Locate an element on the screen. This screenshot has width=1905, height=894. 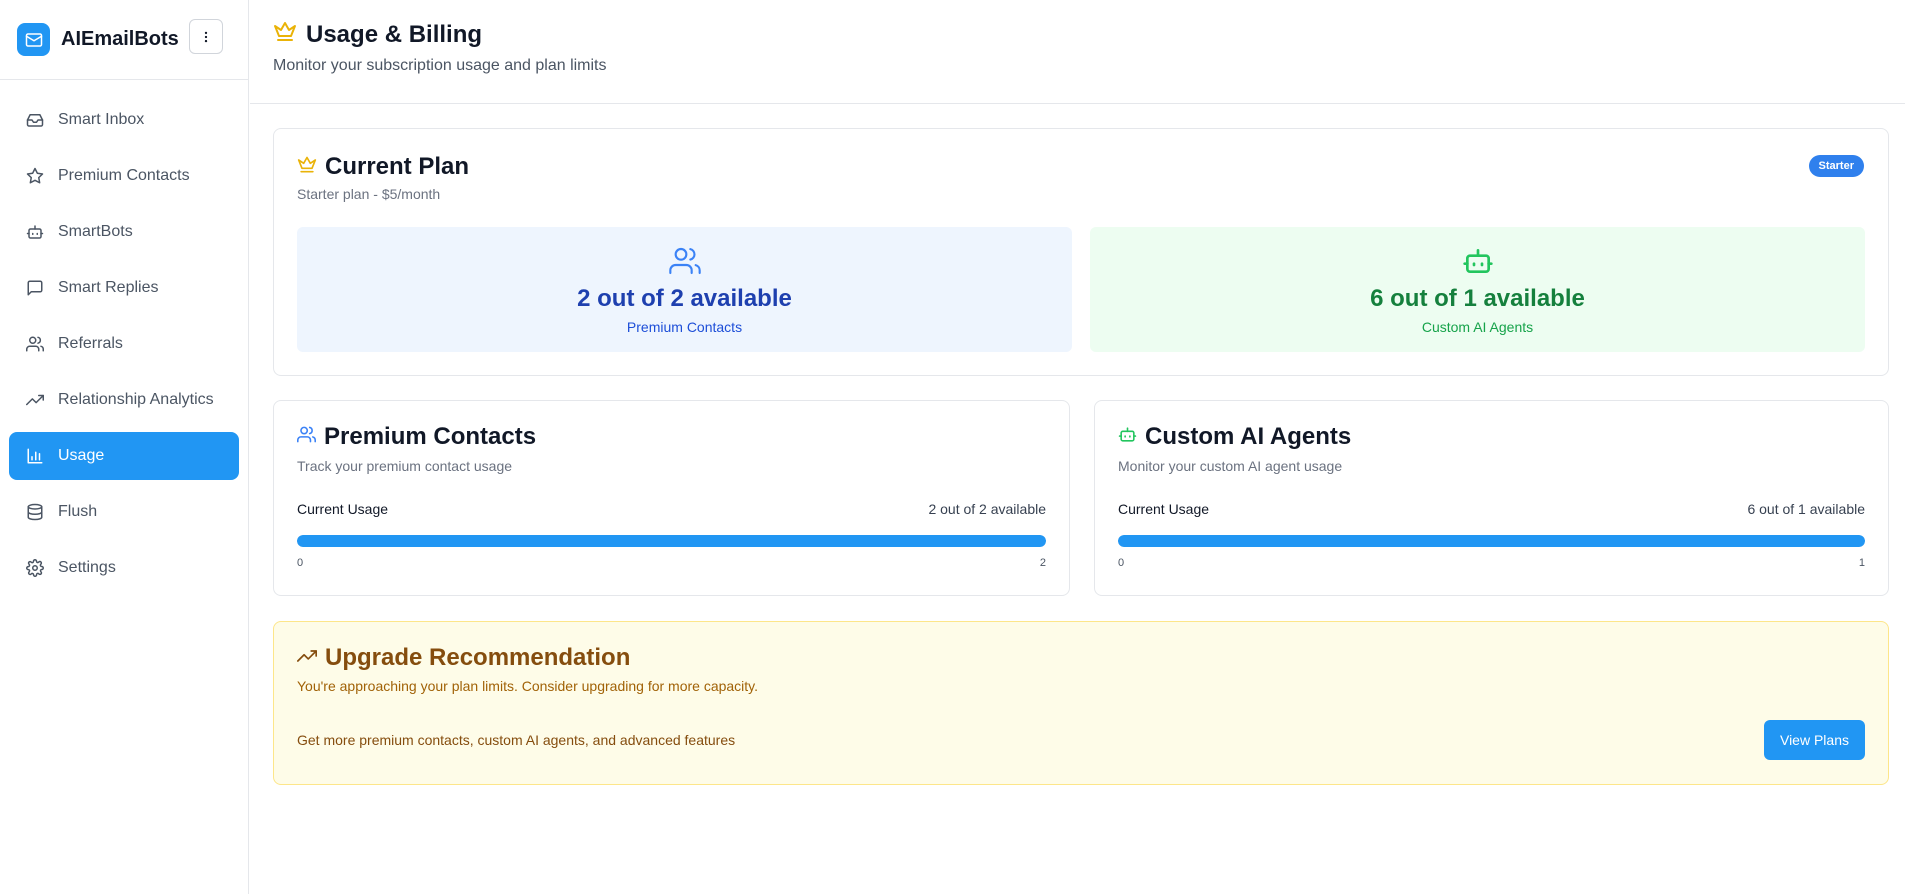
sidebar-item-smart-replies: Smart Replies is located at coordinates (124, 288).